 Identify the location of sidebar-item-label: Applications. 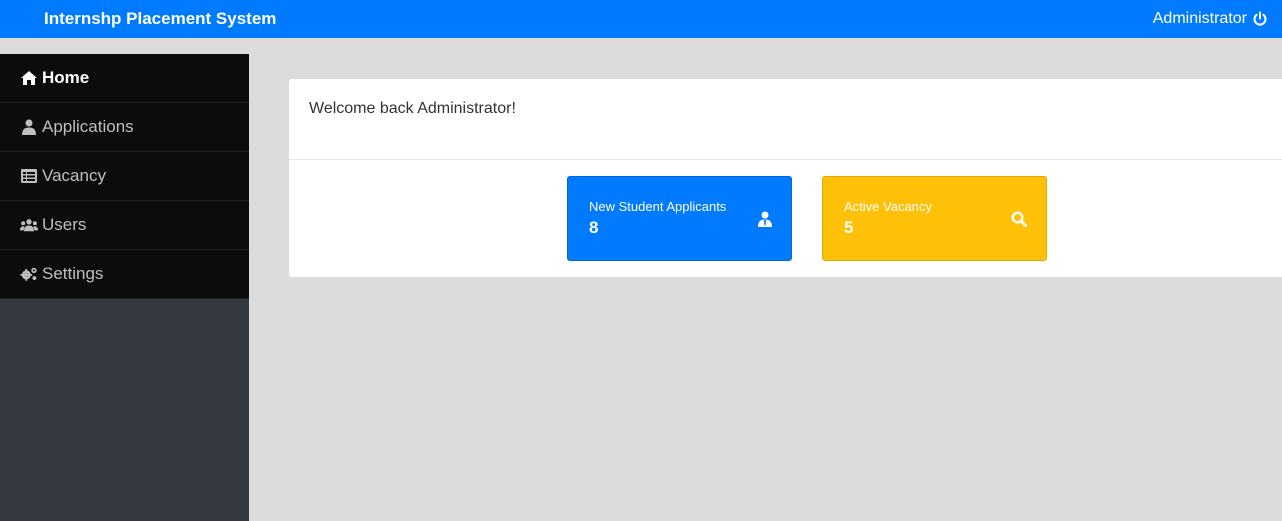
(88, 126).